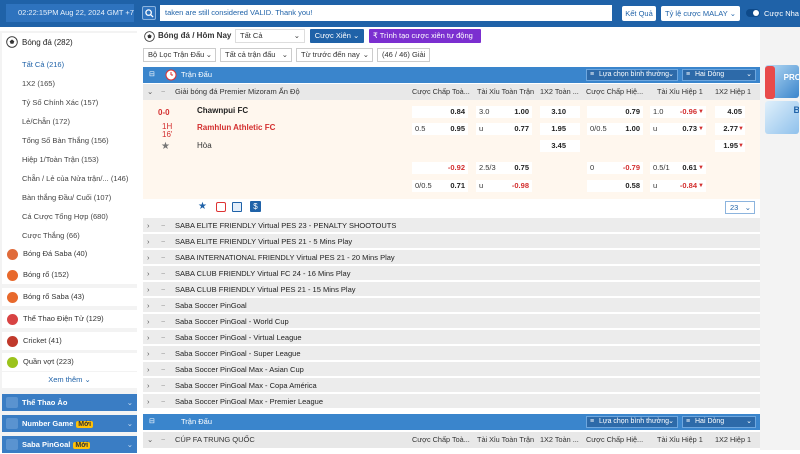 The image size is (800, 454). I want to click on odds-cell: 0.5 0.95, so click(440, 129).